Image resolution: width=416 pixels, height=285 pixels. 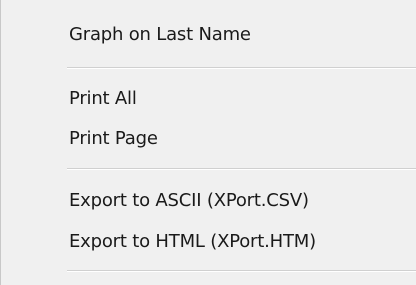 What do you see at coordinates (192, 242) in the screenshot?
I see `menu-item-export-html: Export to HTML (XPort.HTM)` at bounding box center [192, 242].